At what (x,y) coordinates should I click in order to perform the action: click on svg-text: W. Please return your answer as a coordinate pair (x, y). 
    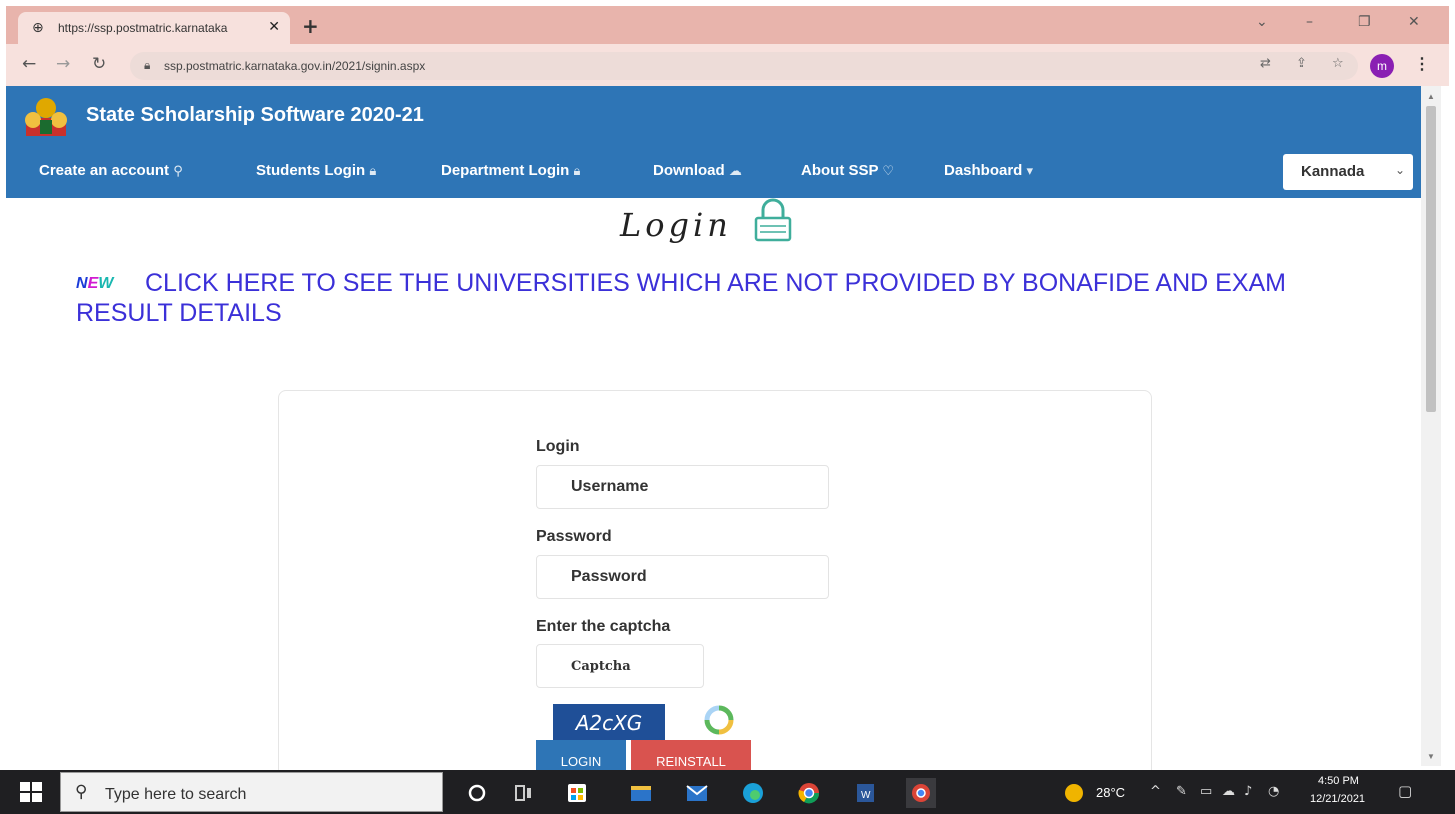
    Looking at the image, I should click on (866, 795).